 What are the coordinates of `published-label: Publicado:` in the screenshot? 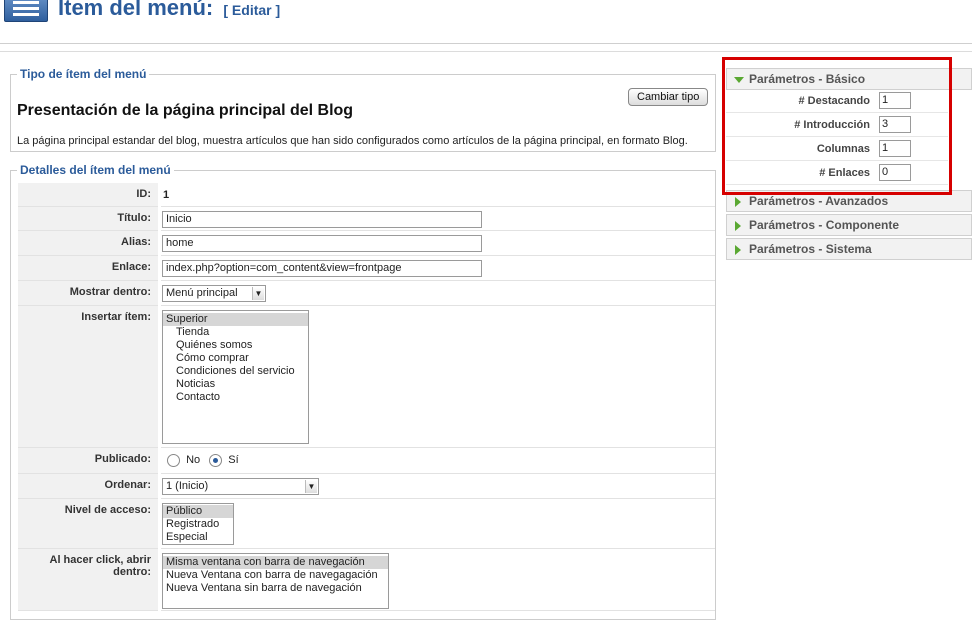 It's located at (88, 461).